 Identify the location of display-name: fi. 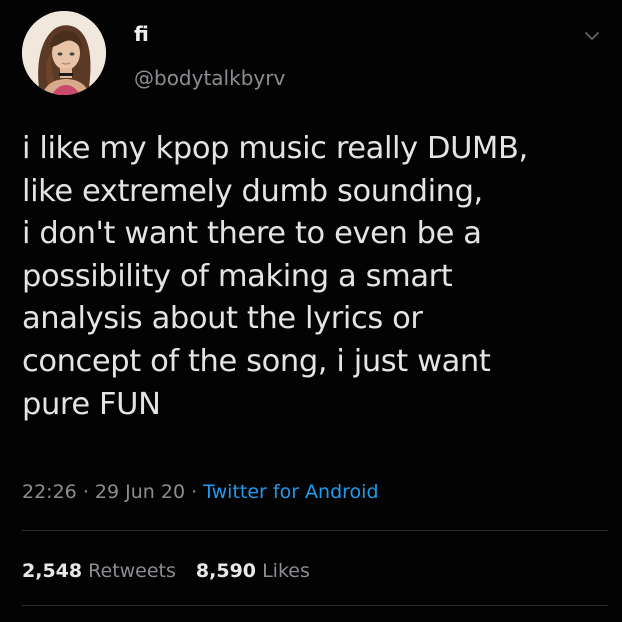
(141, 34).